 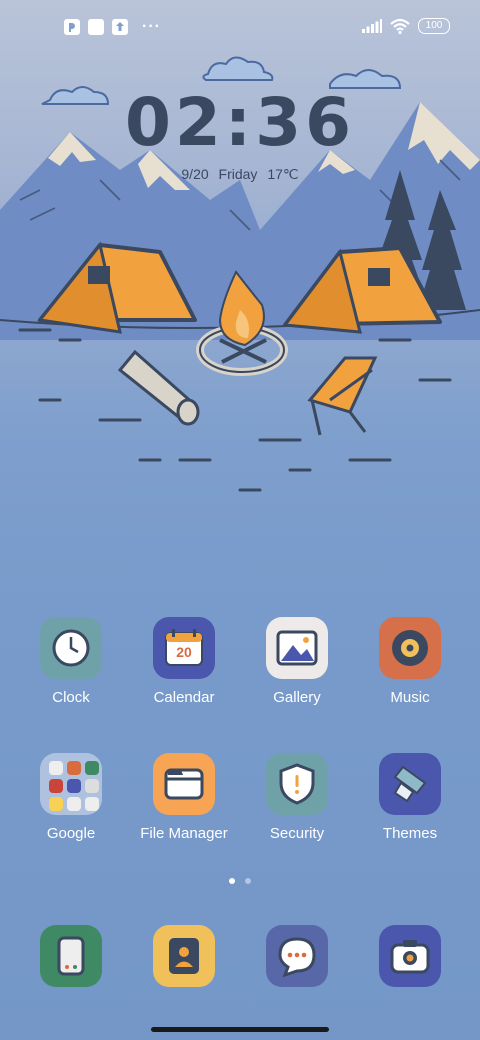 I want to click on app-music: Music, so click(x=410, y=661).